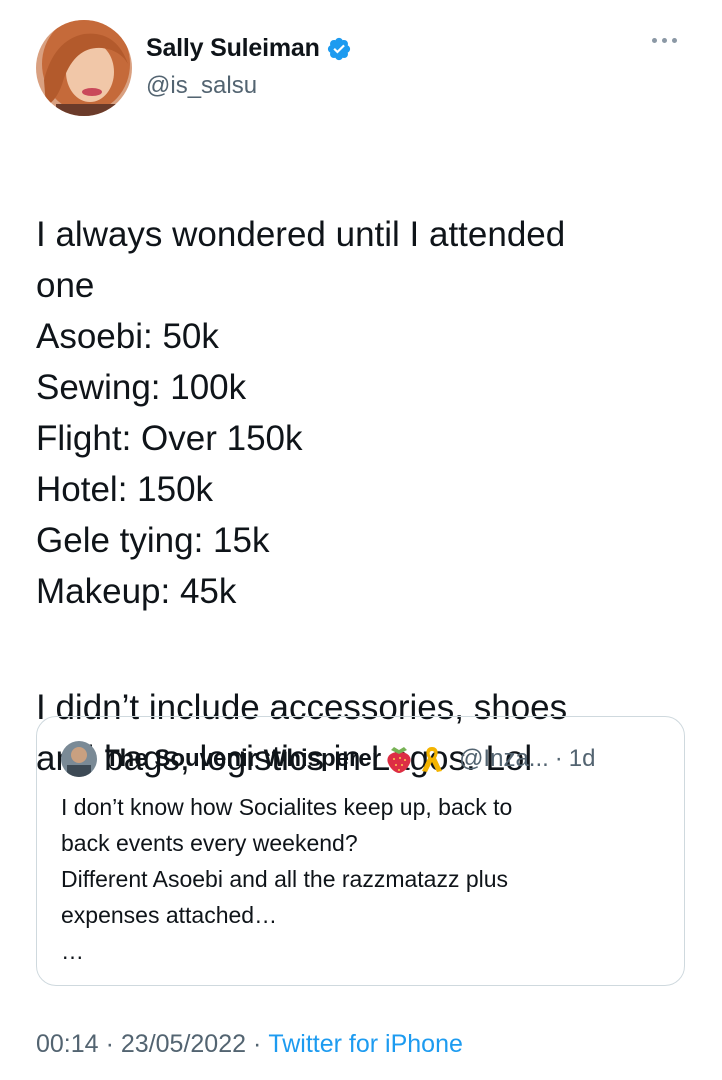  Describe the element at coordinates (233, 48) in the screenshot. I see `author-name: Sally Suleiman` at that location.